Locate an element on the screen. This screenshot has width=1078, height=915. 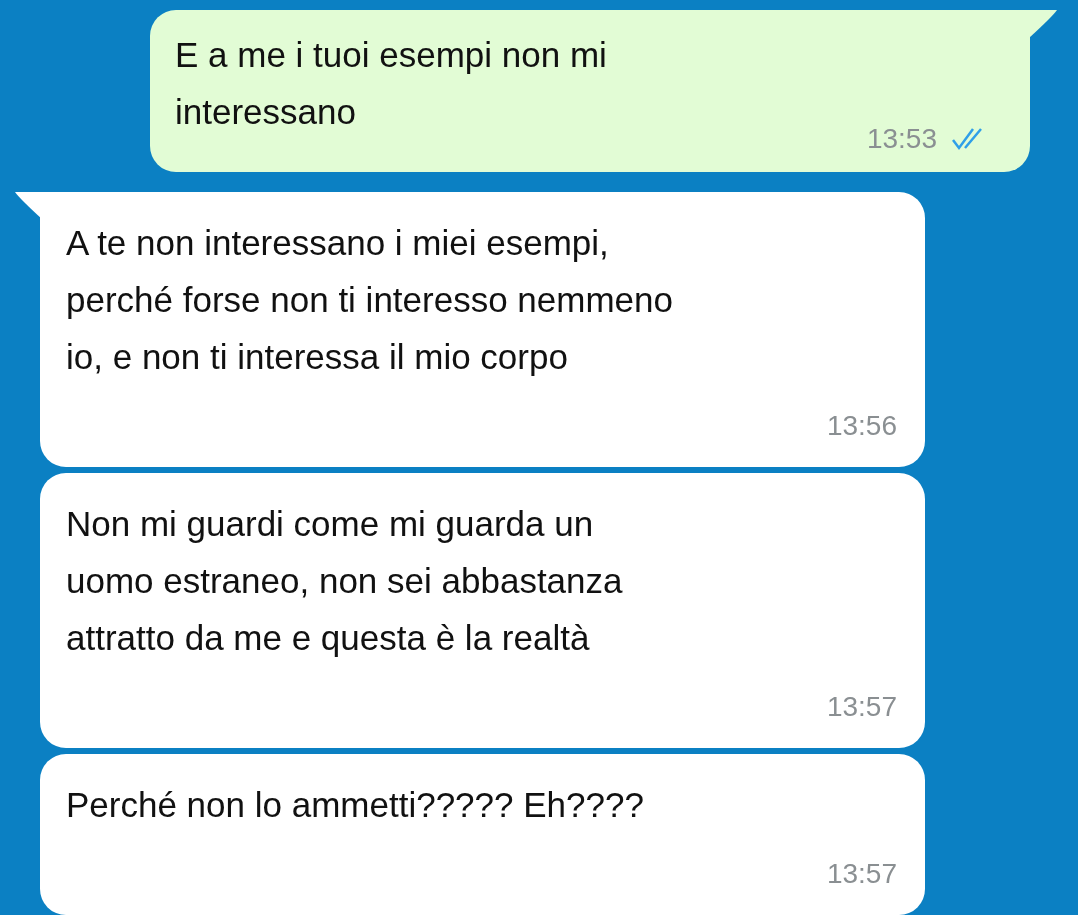
message-text: Non mi guardi come mi guarda un uomo estraneo, non sei abbastanza attratto da me e questa è la realtà is located at coordinates (344, 581).